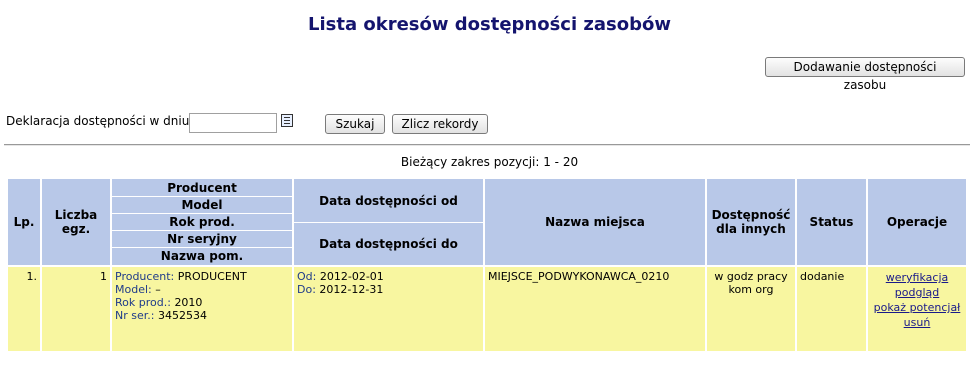 This screenshot has width=979, height=369. I want to click on cell-availability: w godz pracy kom org, so click(751, 309).